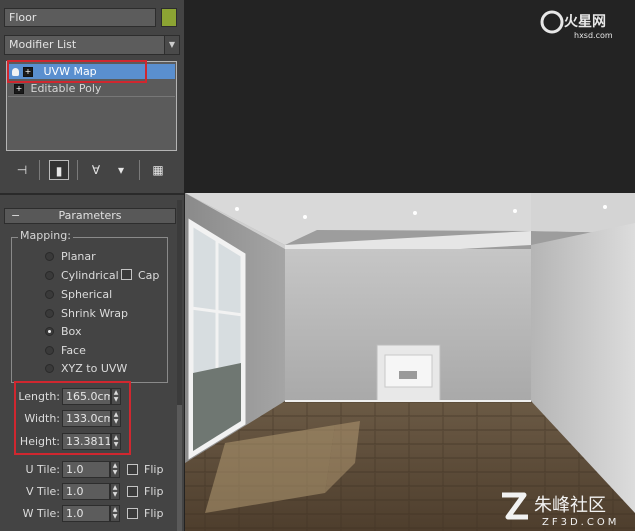  Describe the element at coordinates (115, 491) in the screenshot. I see `v-tile-spinner: ▲ ▼` at that location.